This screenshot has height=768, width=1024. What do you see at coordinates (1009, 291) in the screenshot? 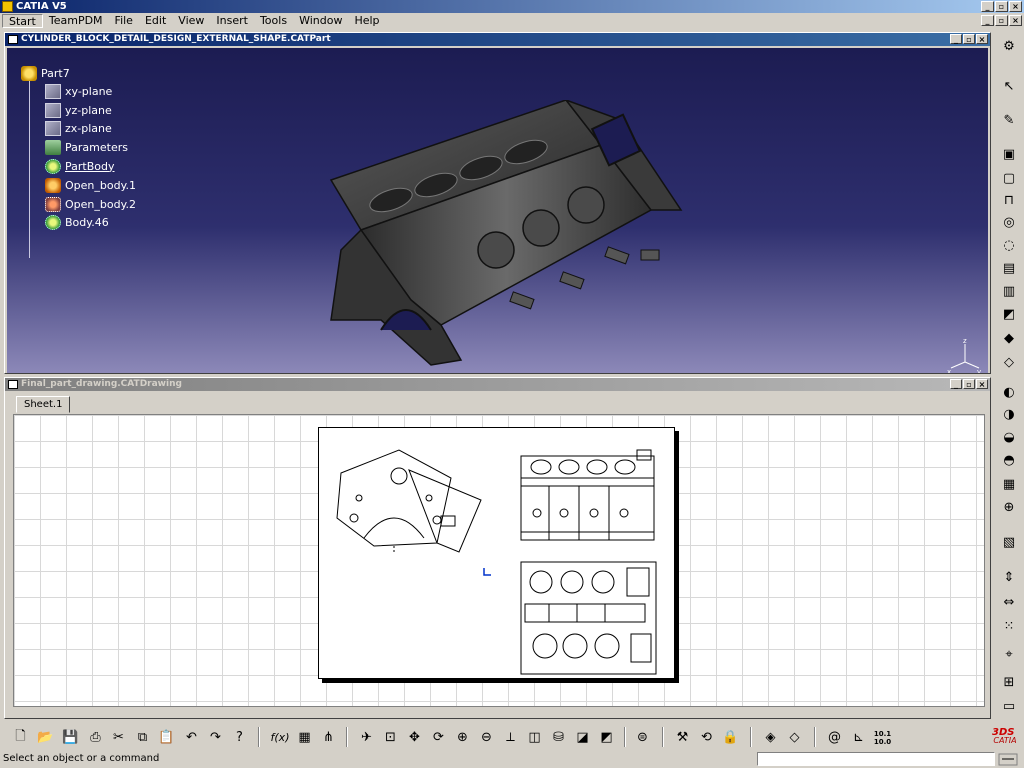
I see `slot-icon: ▥` at bounding box center [1009, 291].